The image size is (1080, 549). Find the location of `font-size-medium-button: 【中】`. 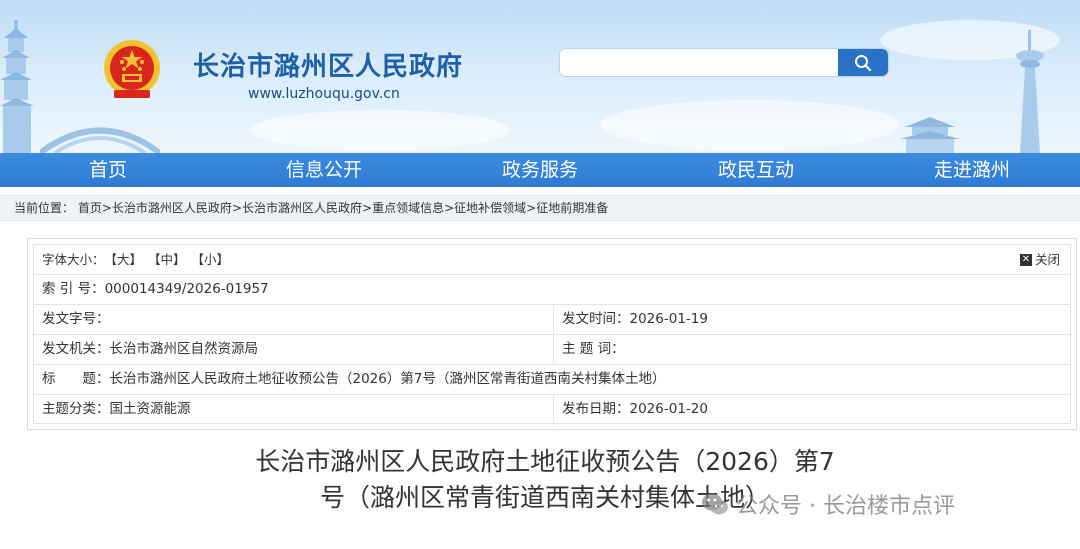

font-size-medium-button: 【中】 is located at coordinates (167, 259).